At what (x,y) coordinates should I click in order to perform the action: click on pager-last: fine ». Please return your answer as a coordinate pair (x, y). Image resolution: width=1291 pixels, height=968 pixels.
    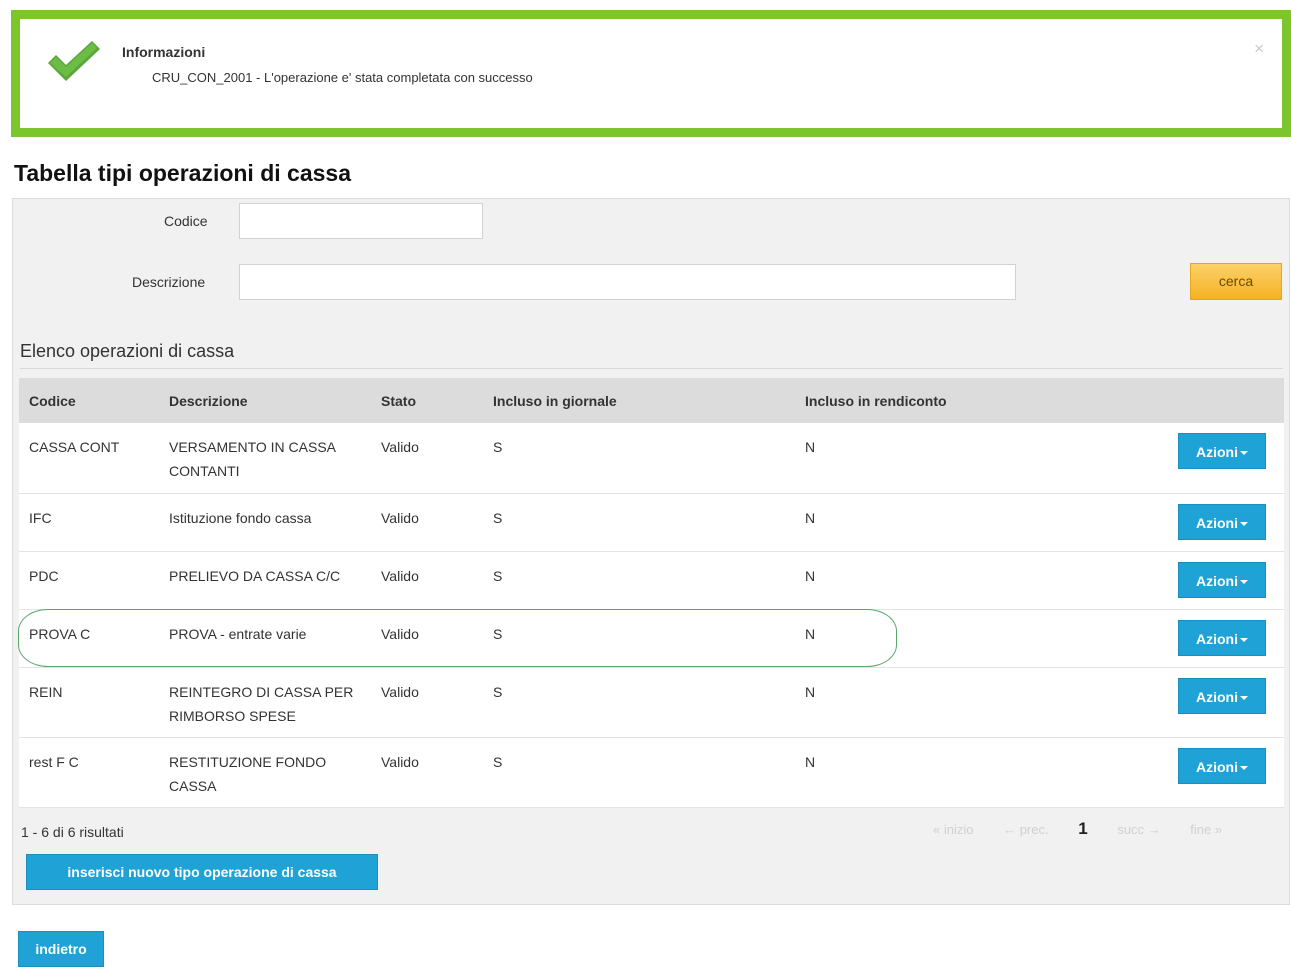
    Looking at the image, I should click on (1206, 829).